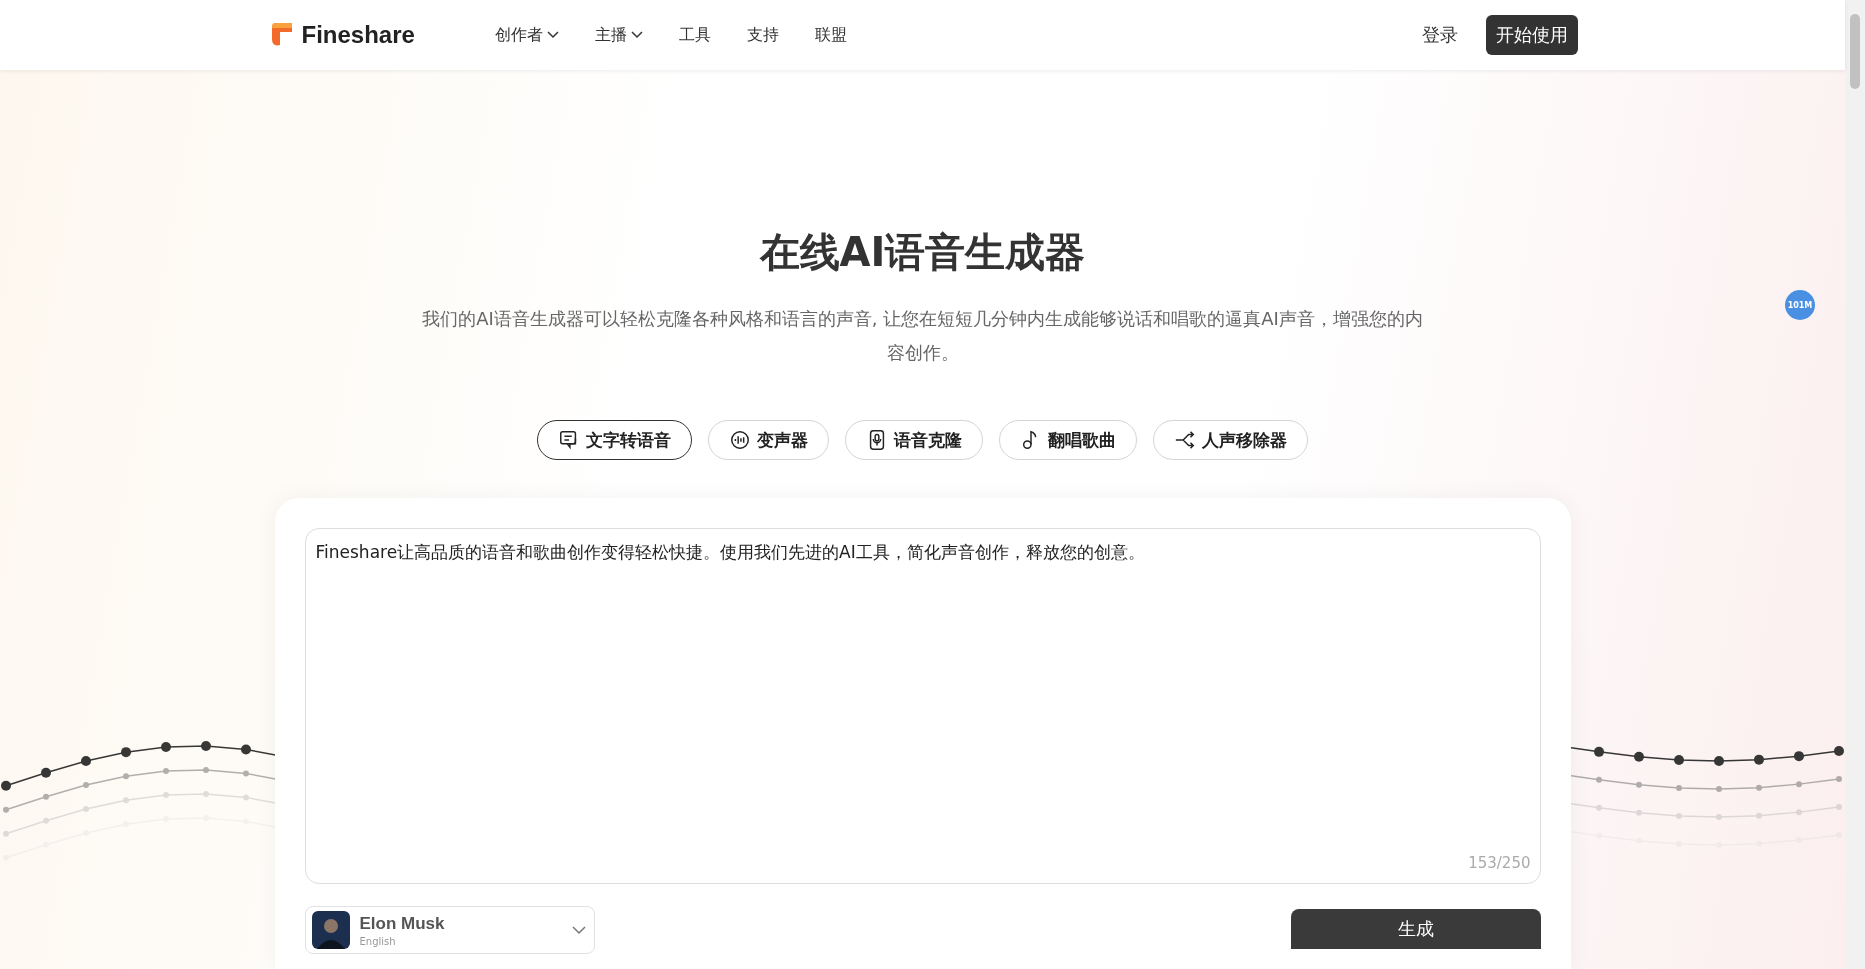  I want to click on chevron-down-icon, so click(578, 930).